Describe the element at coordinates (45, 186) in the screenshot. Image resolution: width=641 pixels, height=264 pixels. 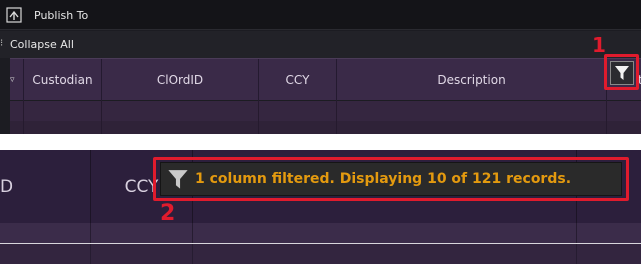
I see `column-header-partial-left: D` at that location.